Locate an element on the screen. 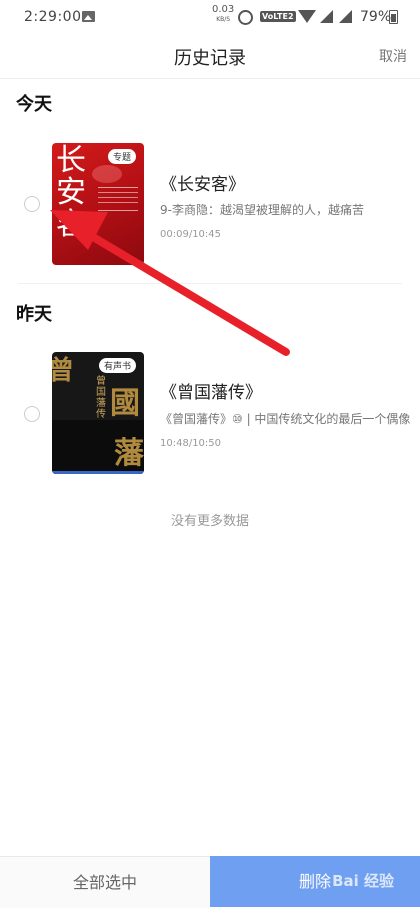  cover-title: 长安客 is located at coordinates (71, 192).